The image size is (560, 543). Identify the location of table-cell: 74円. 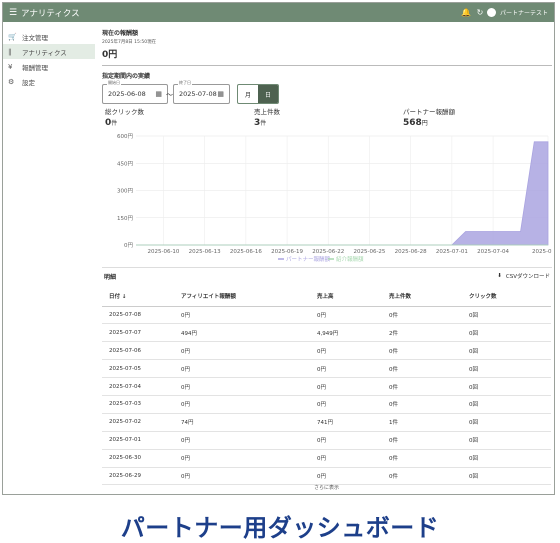
(242, 422).